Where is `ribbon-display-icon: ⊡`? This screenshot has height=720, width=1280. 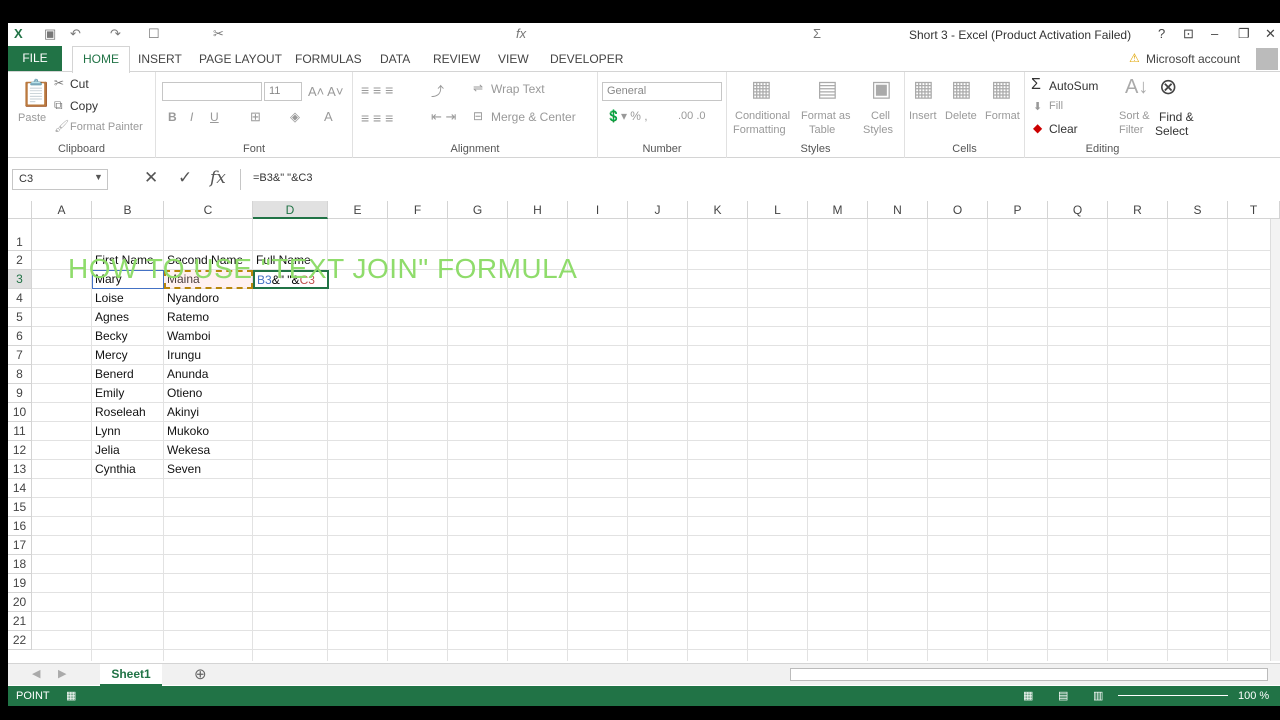
ribbon-display-icon: ⊡ is located at coordinates (1188, 34).